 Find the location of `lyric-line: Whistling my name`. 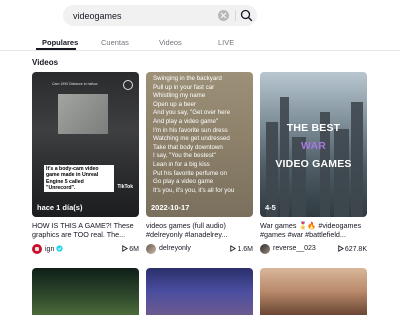

lyric-line: Whistling my name is located at coordinates (179, 96).